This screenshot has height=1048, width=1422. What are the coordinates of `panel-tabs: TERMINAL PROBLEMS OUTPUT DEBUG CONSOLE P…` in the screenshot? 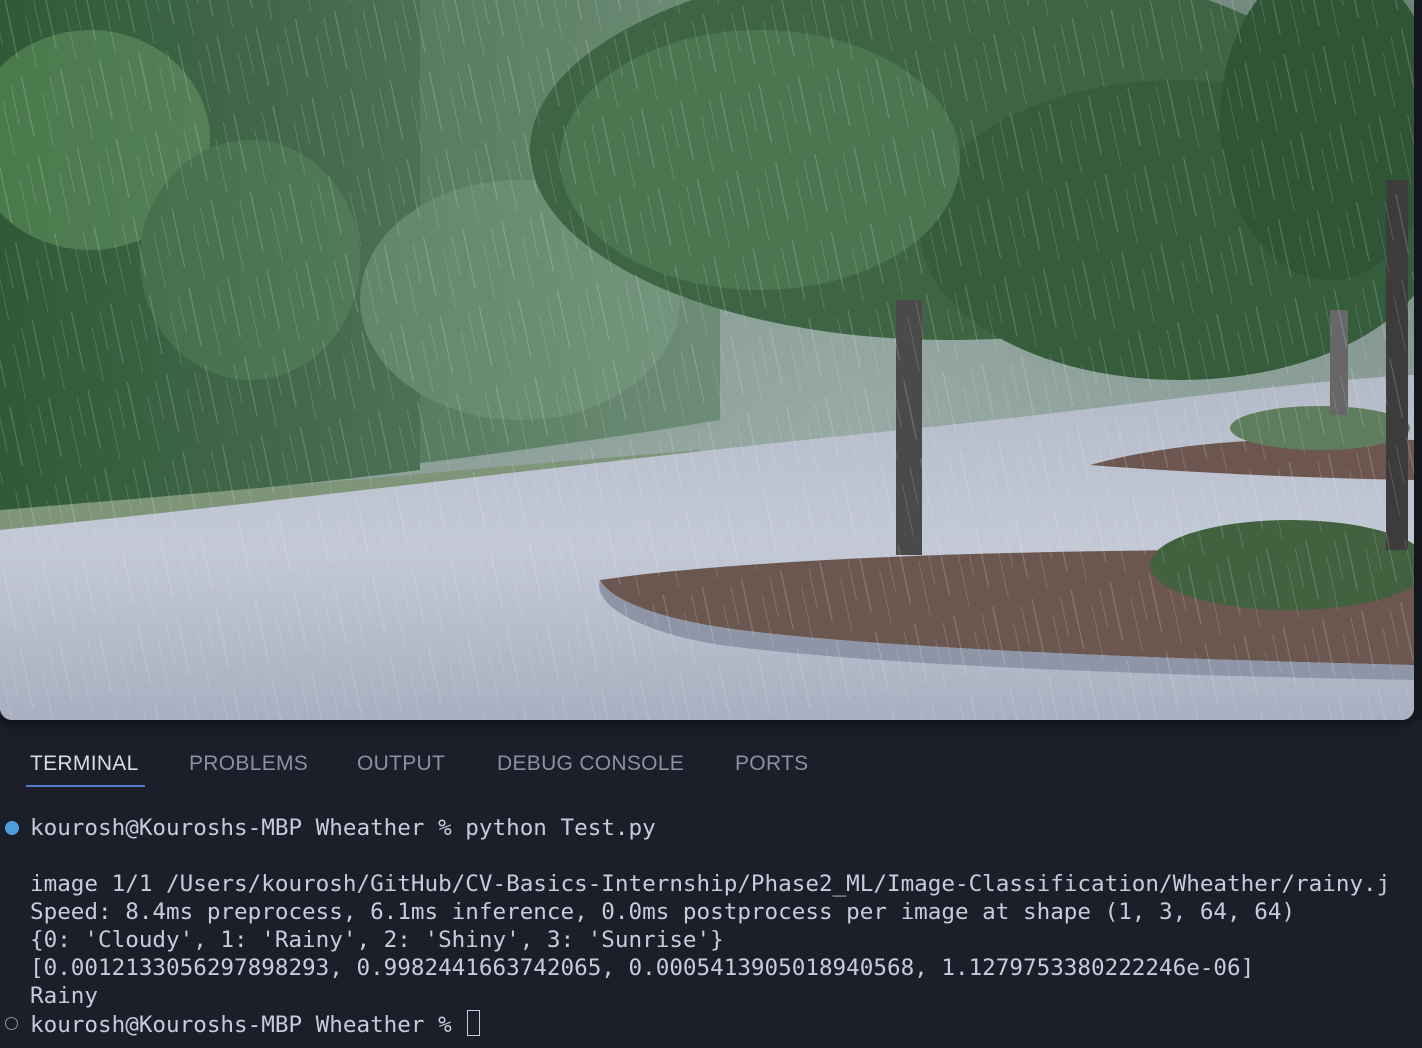 It's located at (711, 765).